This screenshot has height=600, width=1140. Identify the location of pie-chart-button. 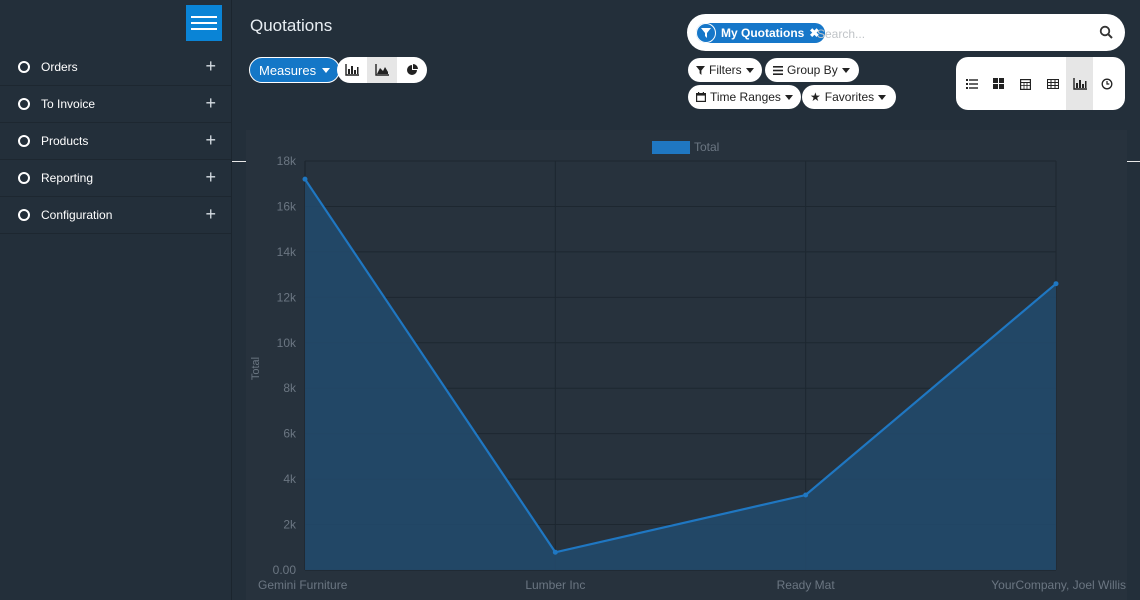
(412, 70).